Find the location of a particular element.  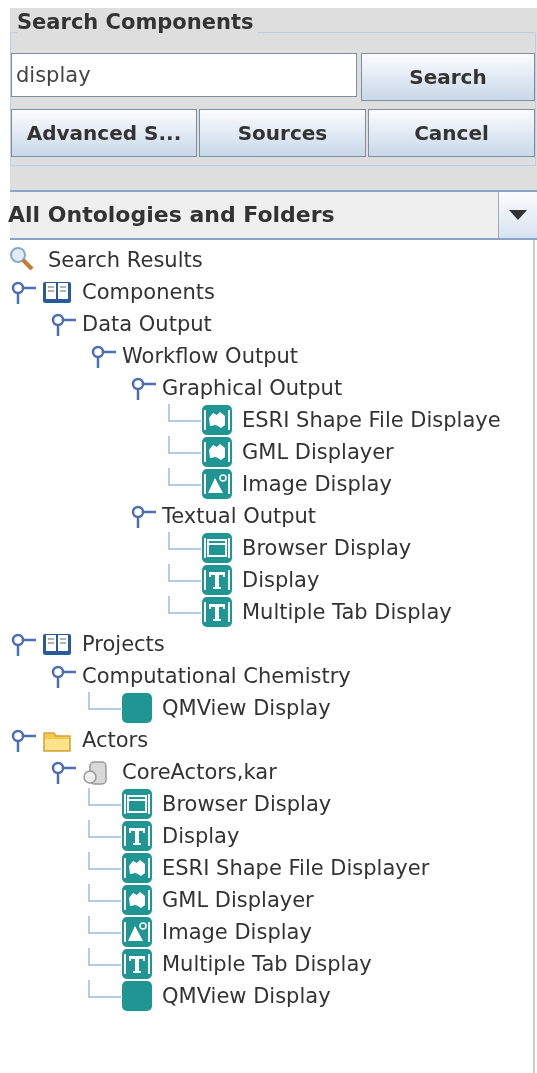

tree-item: Projects is located at coordinates (123, 644).